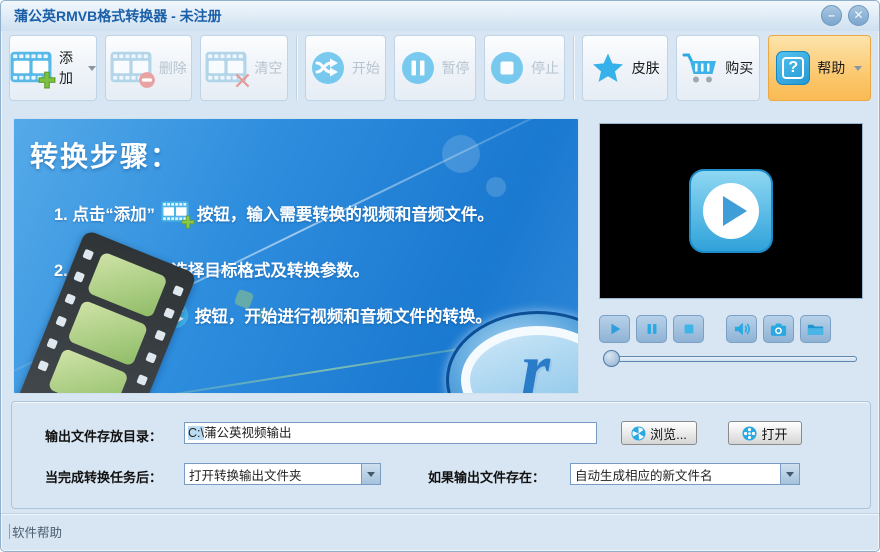  I want to click on star-icon, so click(607, 67).